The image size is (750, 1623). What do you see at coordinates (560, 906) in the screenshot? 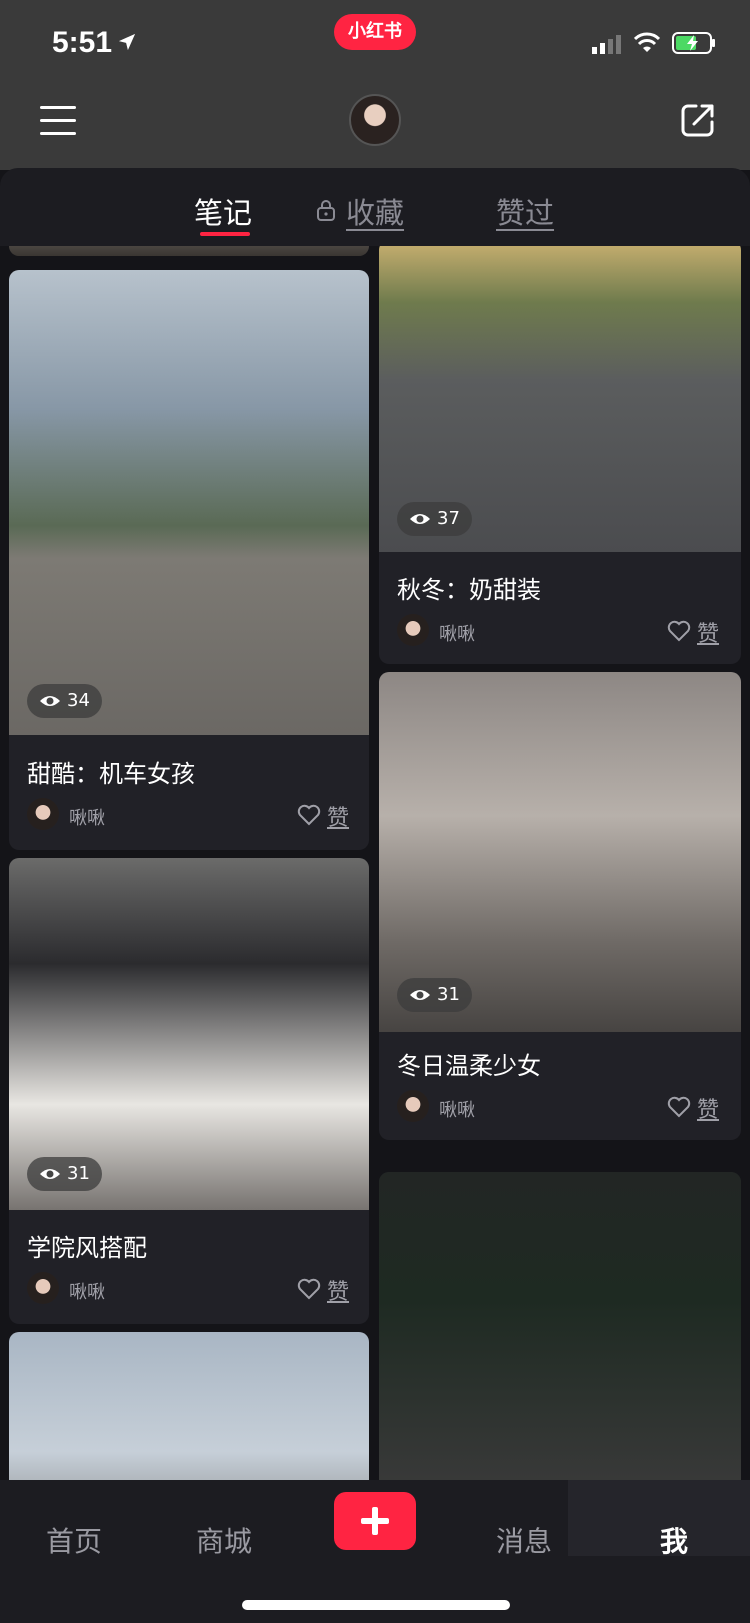
I see `note-card: 31 冬日温柔少女 啾啾 赞` at bounding box center [560, 906].